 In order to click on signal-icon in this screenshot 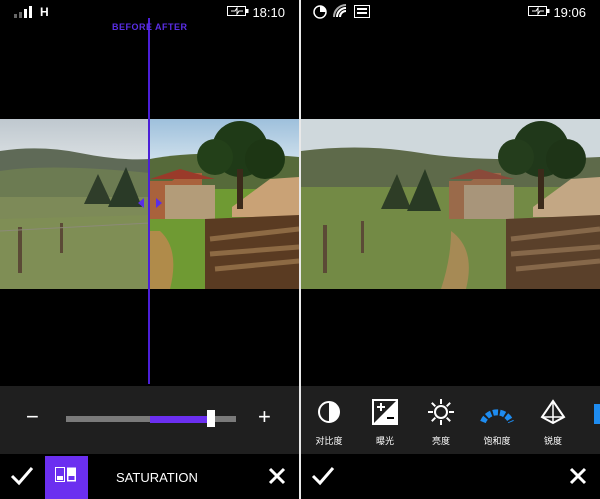, I will do `click(23, 12)`.